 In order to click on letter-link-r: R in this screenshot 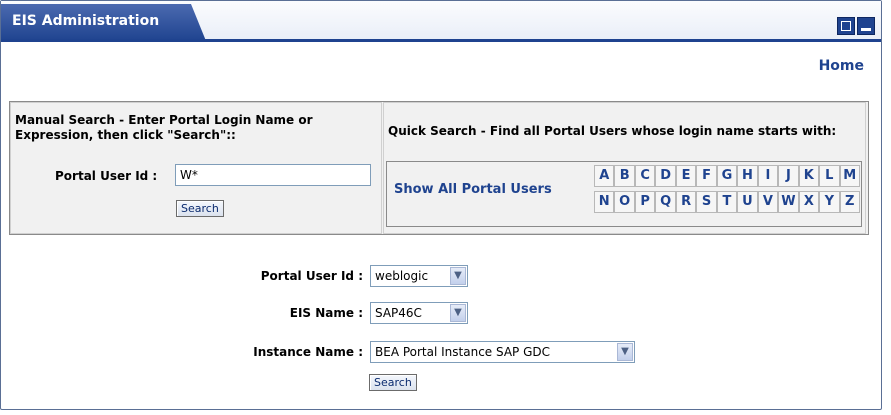, I will do `click(686, 202)`.